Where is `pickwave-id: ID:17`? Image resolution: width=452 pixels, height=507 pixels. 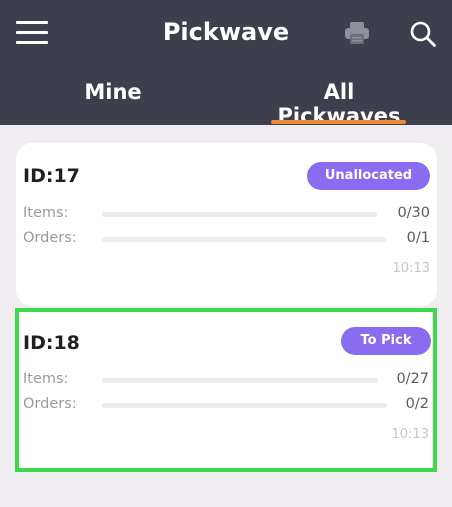 pickwave-id: ID:17 is located at coordinates (51, 176).